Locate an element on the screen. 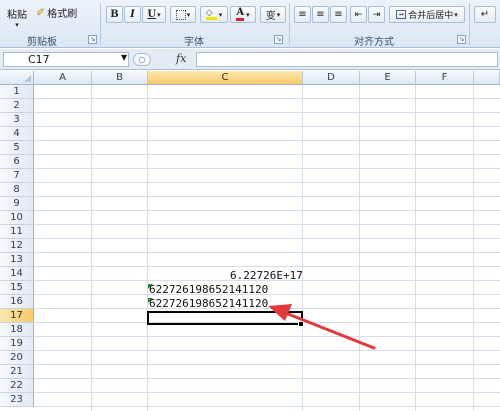 The width and height of the screenshot is (500, 411). underline-button: U ▾ is located at coordinates (154, 14).